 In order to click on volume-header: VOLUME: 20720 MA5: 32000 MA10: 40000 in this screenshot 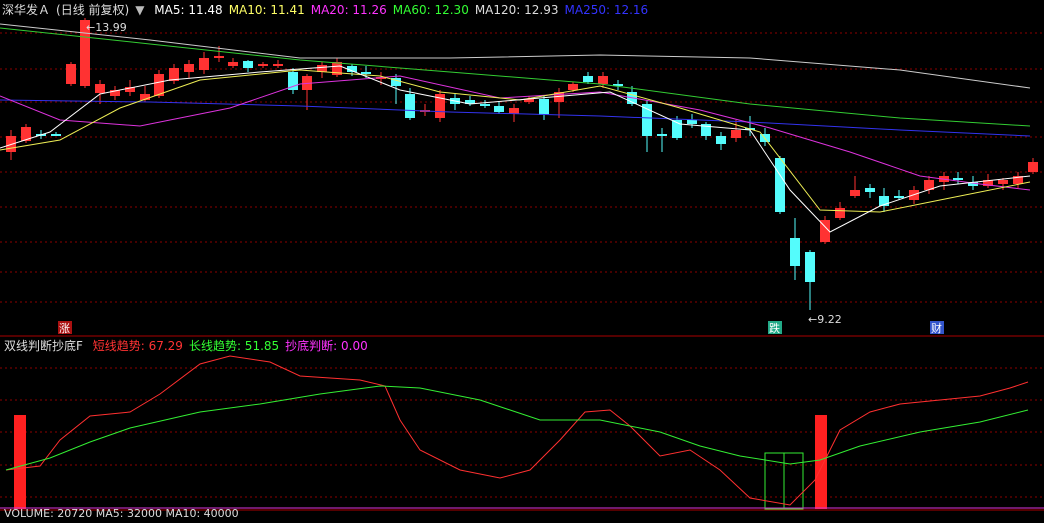, I will do `click(121, 513)`.